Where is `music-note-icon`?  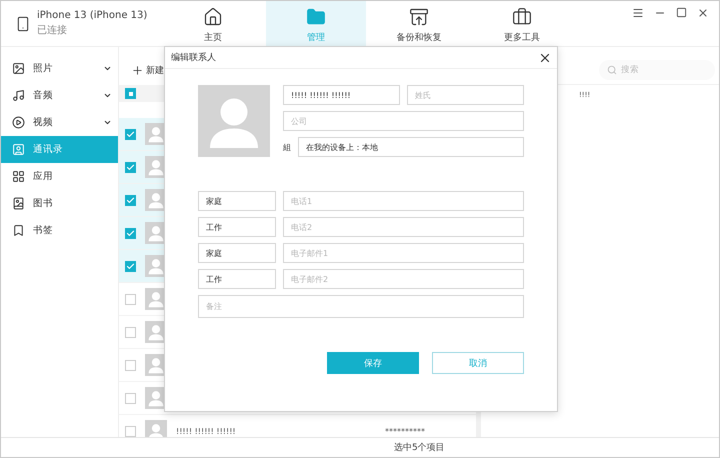 music-note-icon is located at coordinates (18, 95).